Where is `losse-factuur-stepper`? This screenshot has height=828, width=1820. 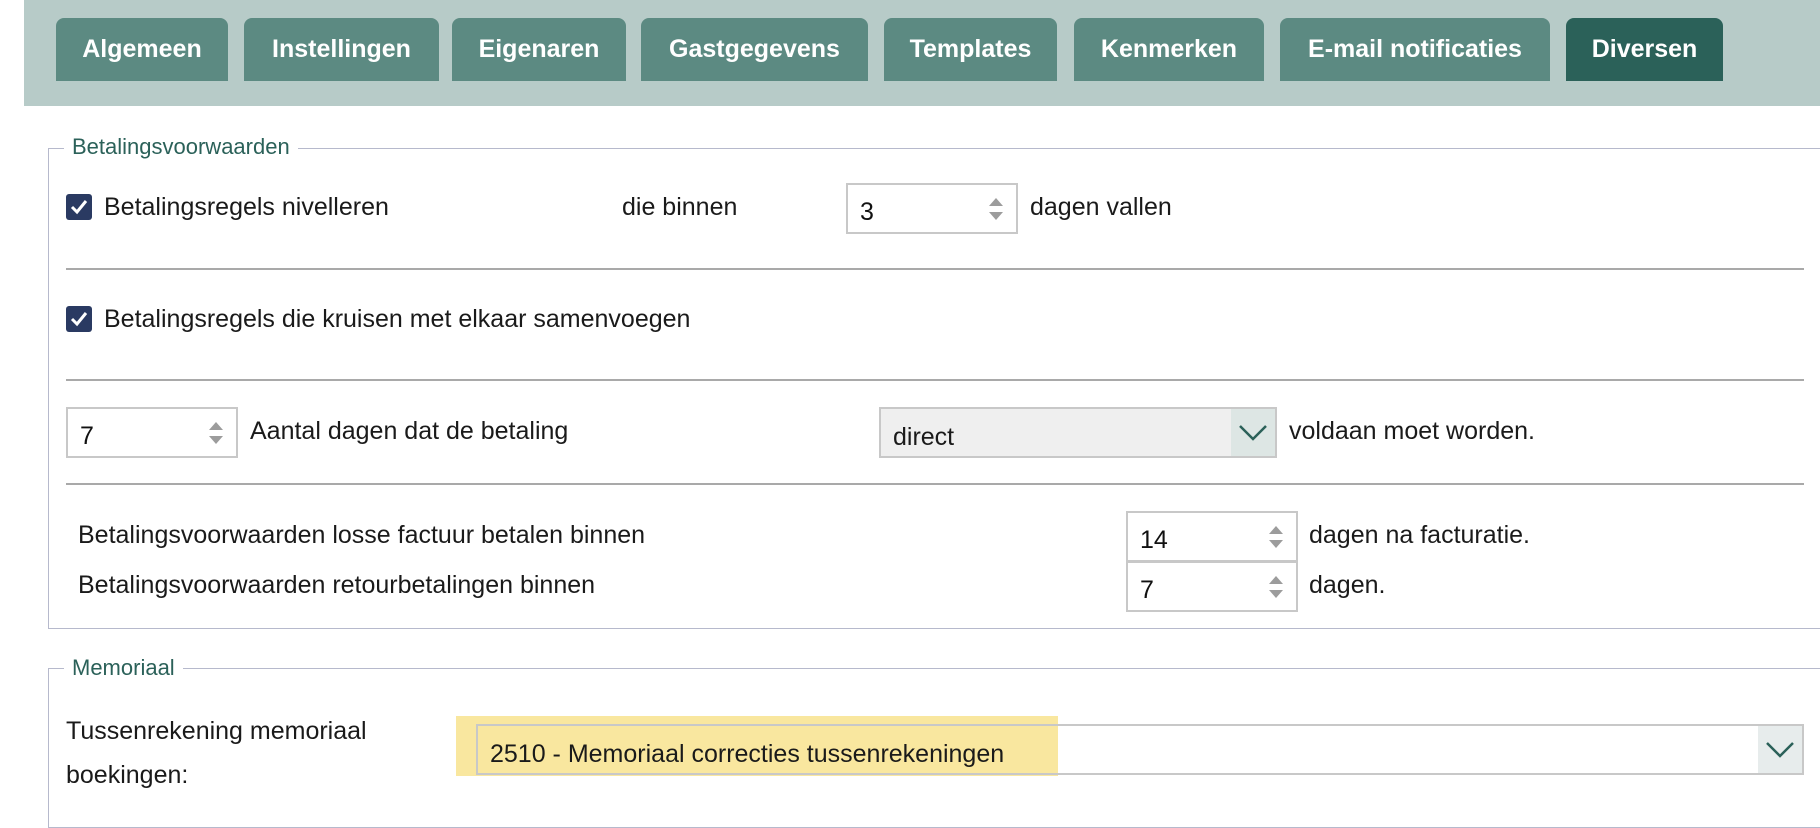
losse-factuur-stepper is located at coordinates (1212, 536).